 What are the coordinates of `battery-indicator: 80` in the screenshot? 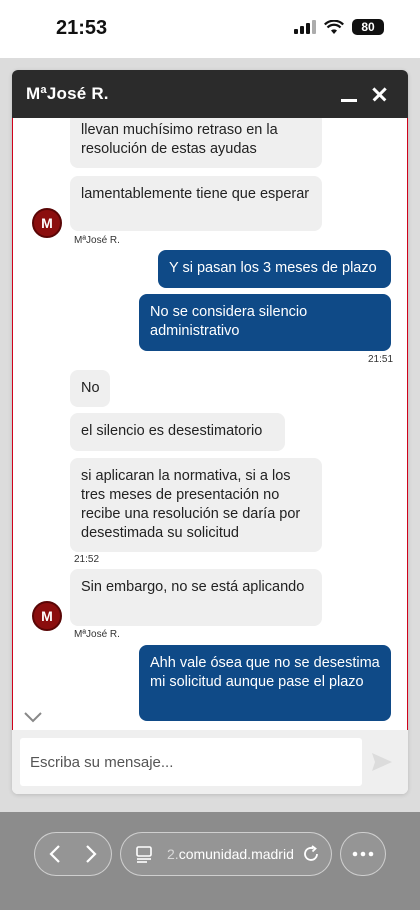 It's located at (368, 27).